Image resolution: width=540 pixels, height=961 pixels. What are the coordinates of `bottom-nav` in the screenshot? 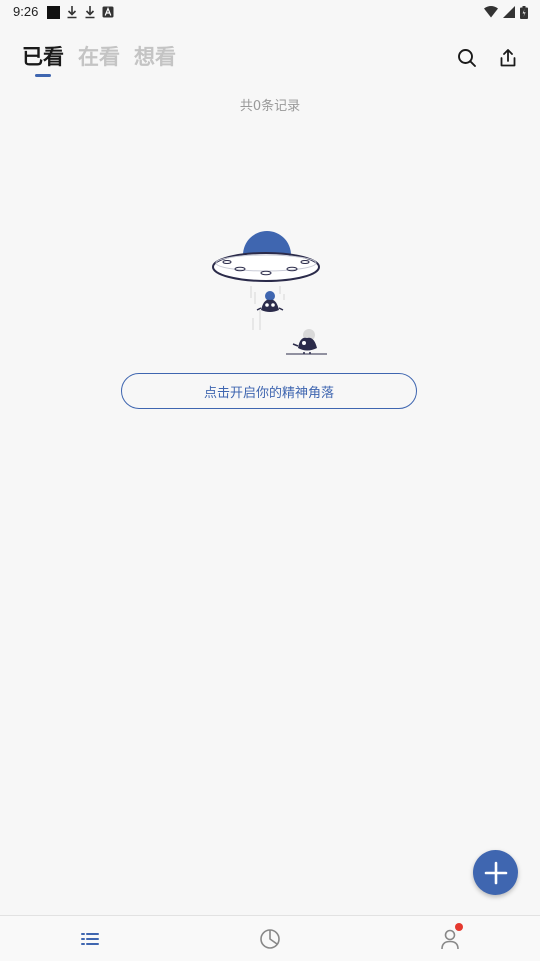 It's located at (270, 938).